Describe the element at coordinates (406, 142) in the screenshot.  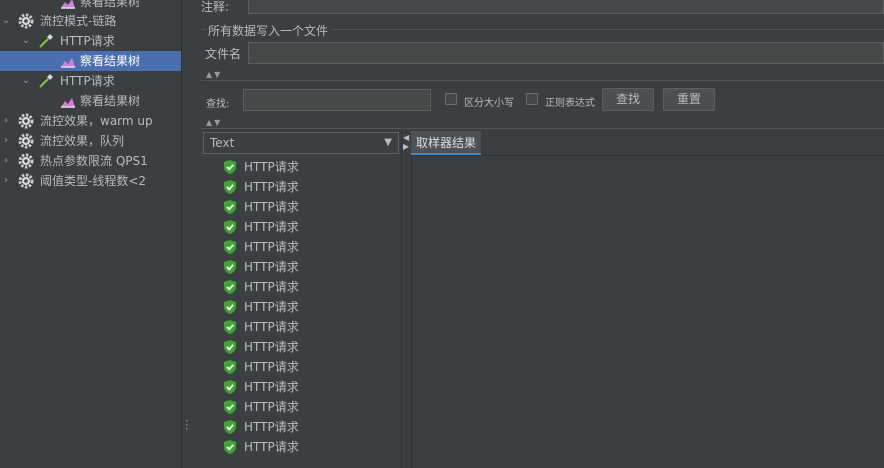
I see `split-arrows-icon: ◀ ▶` at that location.